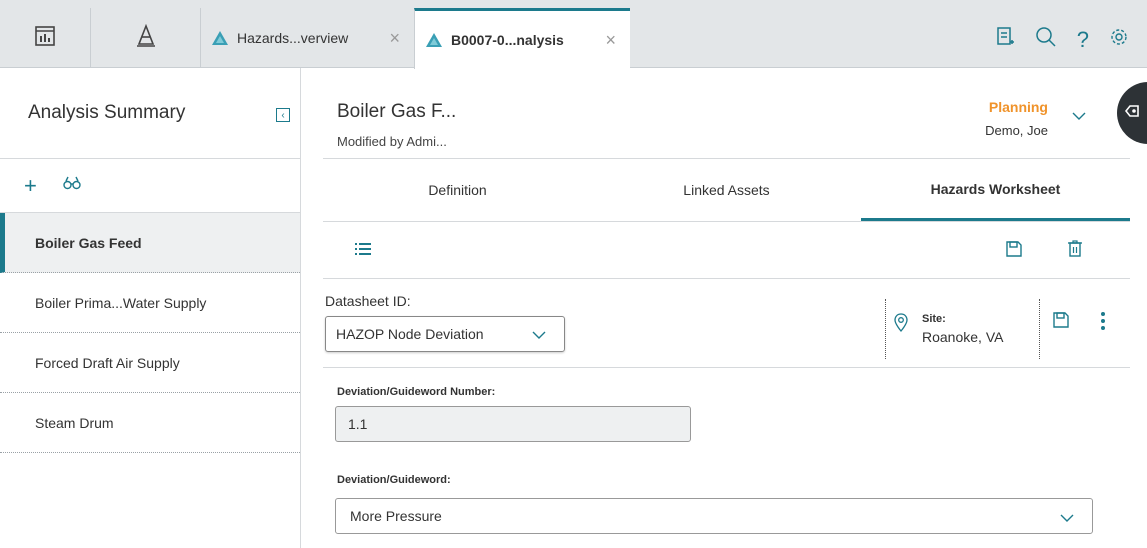 The height and width of the screenshot is (548, 1147). Describe the element at coordinates (901, 325) in the screenshot. I see `location-pin-icon` at that location.